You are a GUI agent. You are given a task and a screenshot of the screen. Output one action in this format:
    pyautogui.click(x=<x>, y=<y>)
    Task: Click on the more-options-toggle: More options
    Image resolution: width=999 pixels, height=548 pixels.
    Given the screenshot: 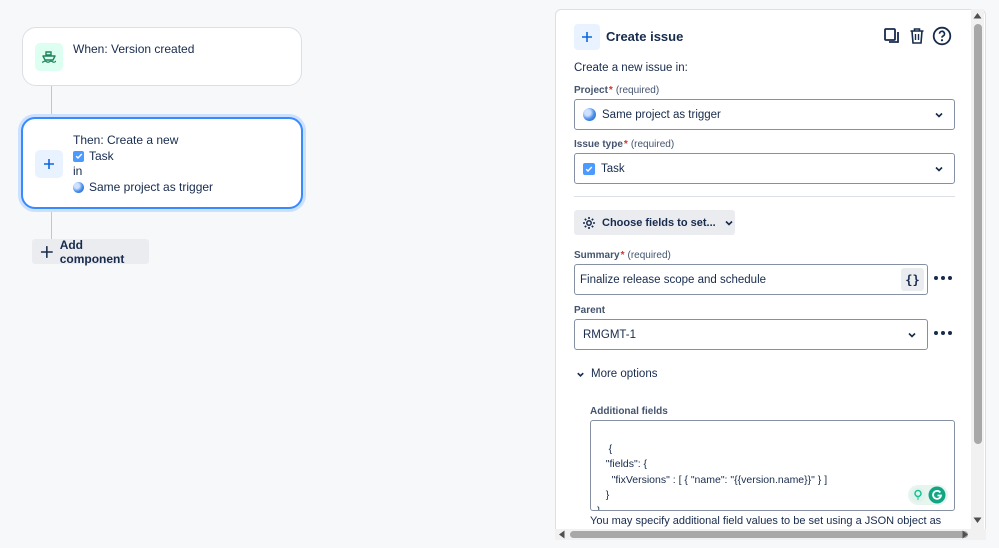 What is the action you would take?
    pyautogui.click(x=616, y=374)
    